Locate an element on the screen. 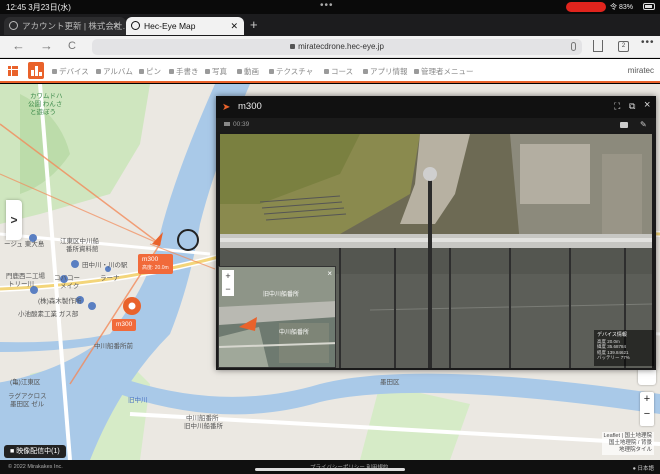 The height and width of the screenshot is (474, 660). tab-account-update: アカウント更新 | 株式会社… ✕ is located at coordinates (65, 26).